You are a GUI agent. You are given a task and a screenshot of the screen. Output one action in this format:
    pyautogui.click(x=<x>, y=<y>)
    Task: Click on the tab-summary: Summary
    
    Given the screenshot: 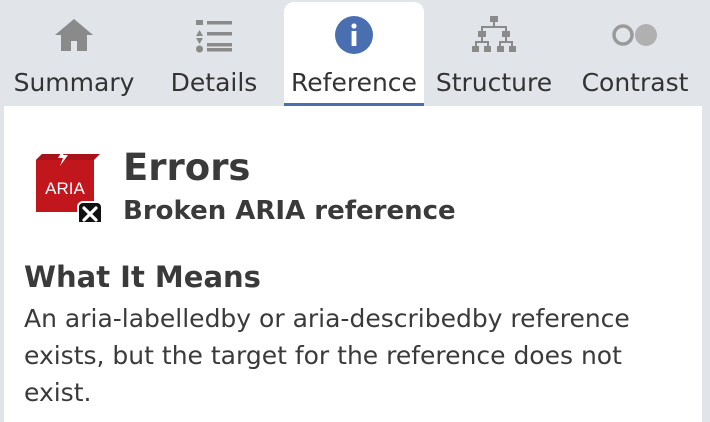 What is the action you would take?
    pyautogui.click(x=74, y=54)
    